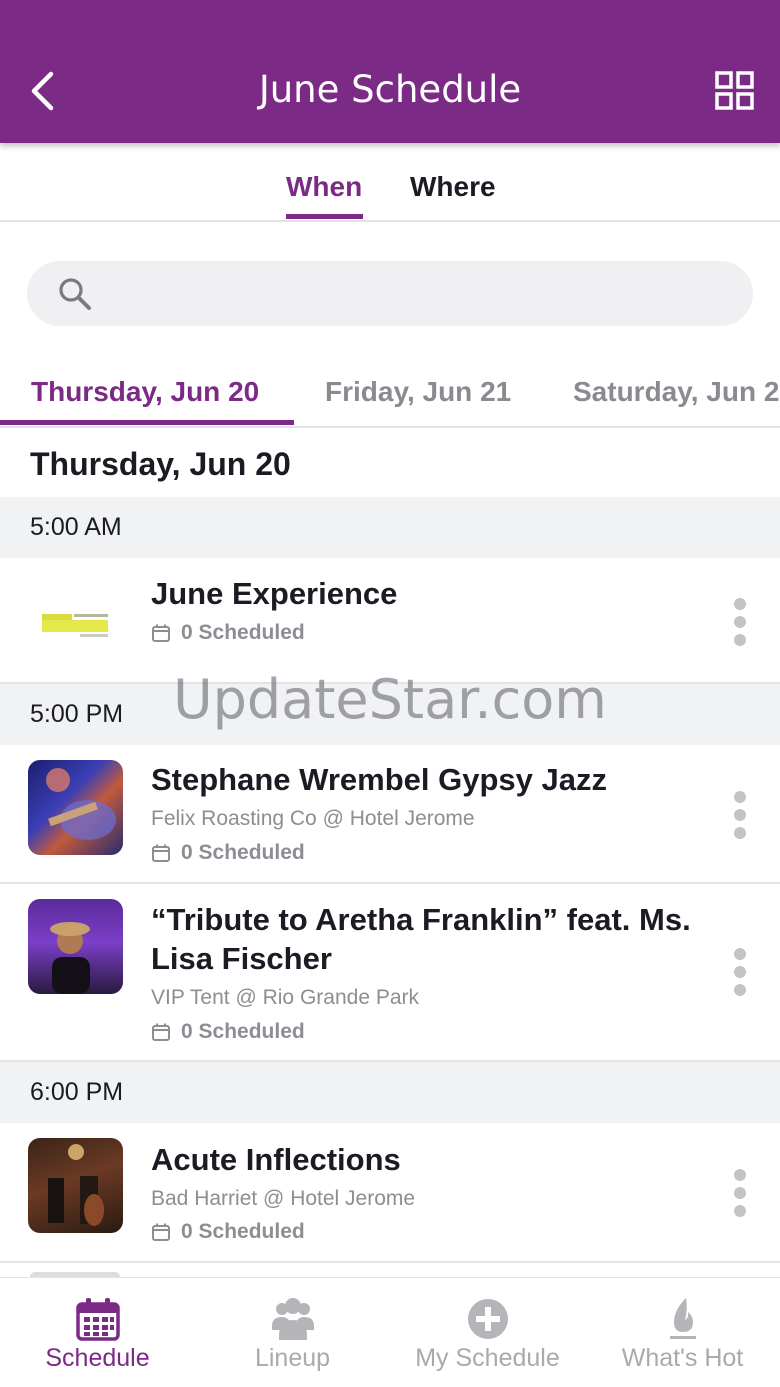 Image resolution: width=780 pixels, height=1387 pixels. Describe the element at coordinates (75, 294) in the screenshot. I see `search-icon` at that location.